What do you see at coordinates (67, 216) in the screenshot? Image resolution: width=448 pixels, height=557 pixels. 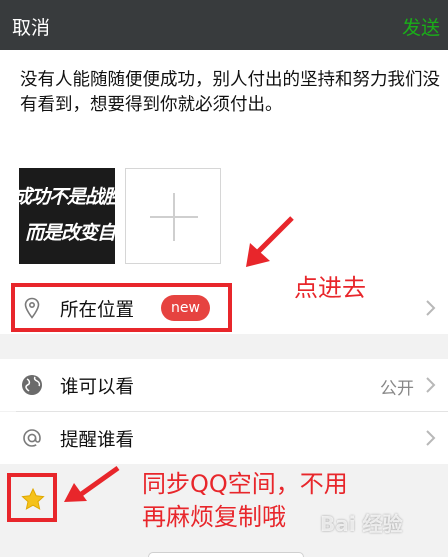 I see `attached-image-thumbnail: 成功不是战胜别人 而是改变自己` at bounding box center [67, 216].